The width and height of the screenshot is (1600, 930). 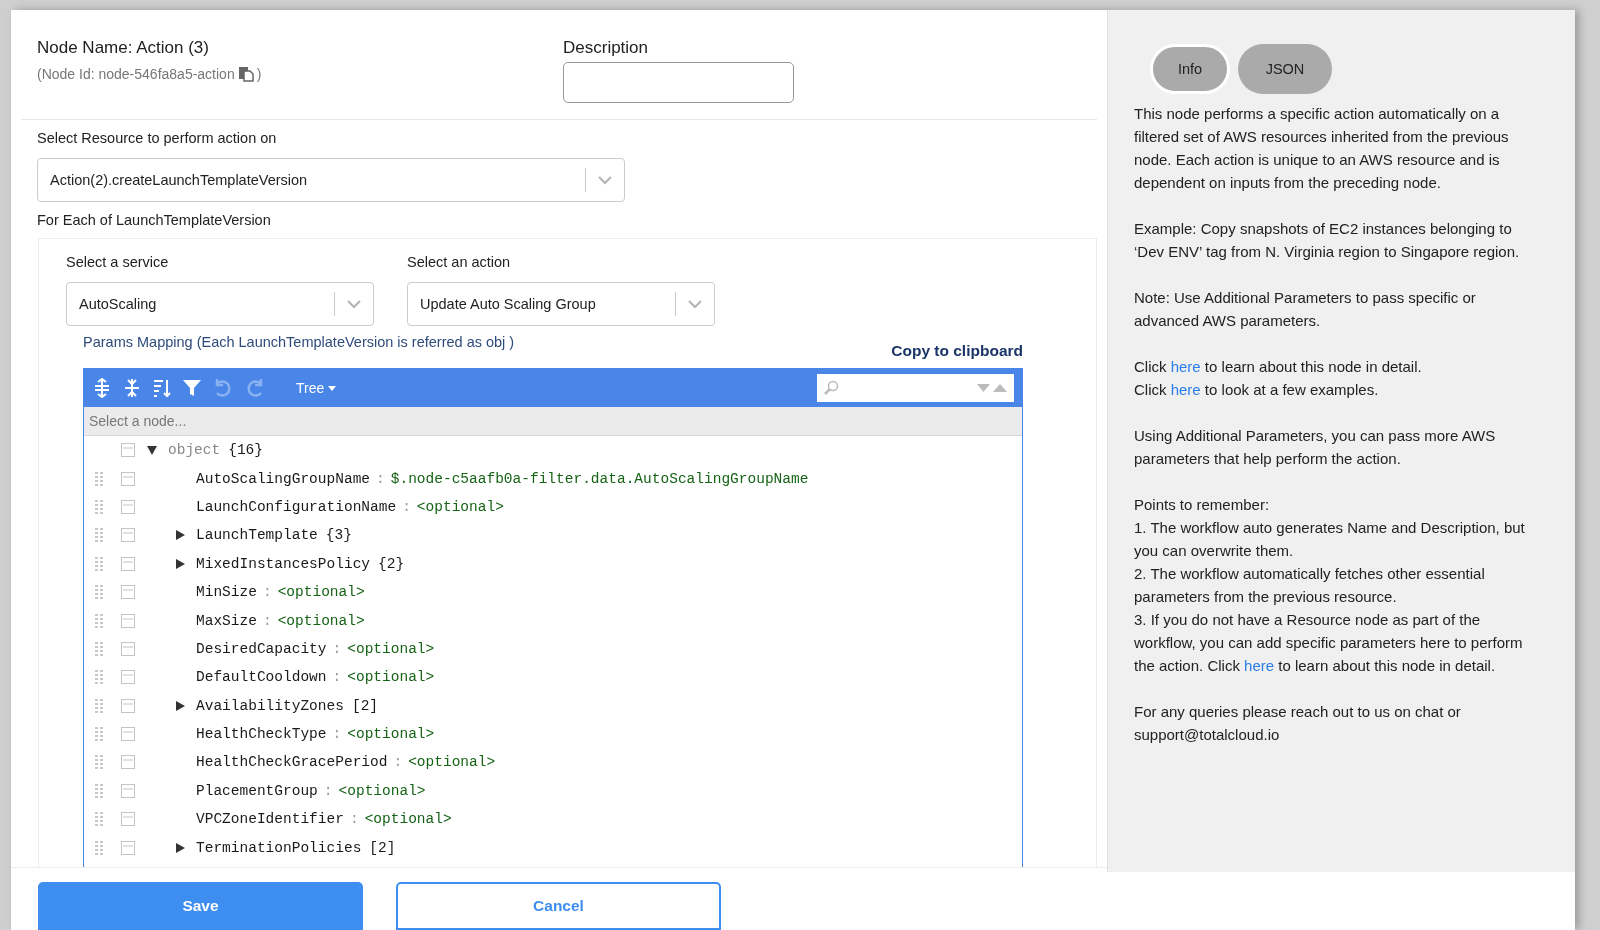 I want to click on description-label: Description, so click(x=606, y=48).